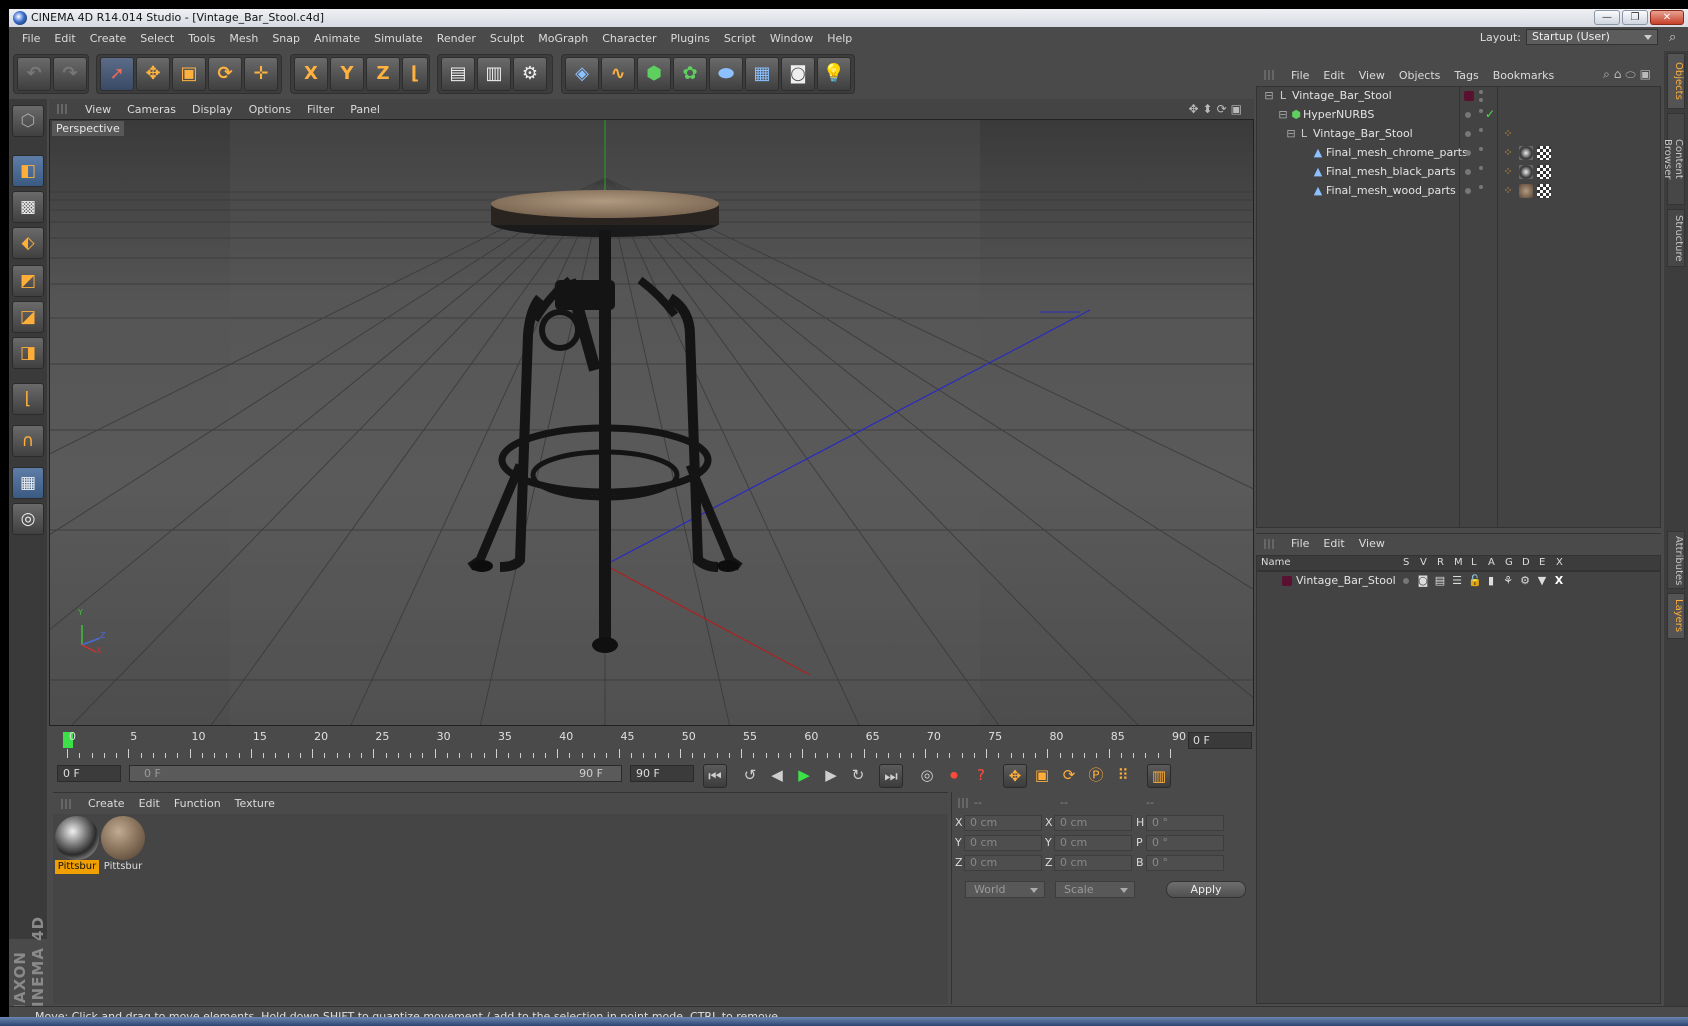 Image resolution: width=1688 pixels, height=1026 pixels. Describe the element at coordinates (212, 109) in the screenshot. I see `viewport-menu-display: Display` at that location.